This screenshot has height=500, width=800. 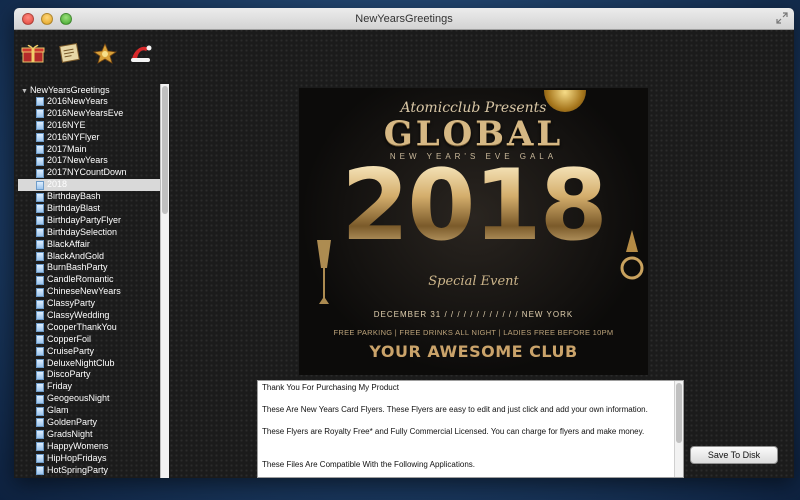 I want to click on tree-item: 2017NYCountDown, so click(x=89, y=173).